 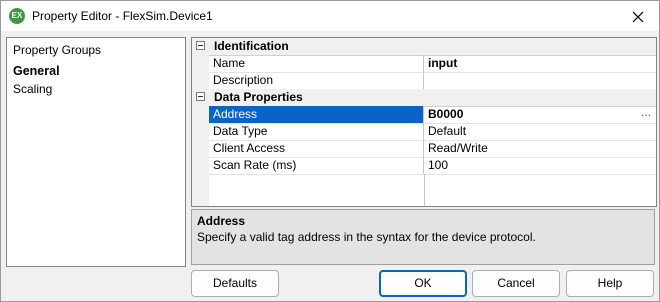 What do you see at coordinates (330, 16) in the screenshot?
I see `title-bar: EX Property Editor - FlexSim.Device1` at bounding box center [330, 16].